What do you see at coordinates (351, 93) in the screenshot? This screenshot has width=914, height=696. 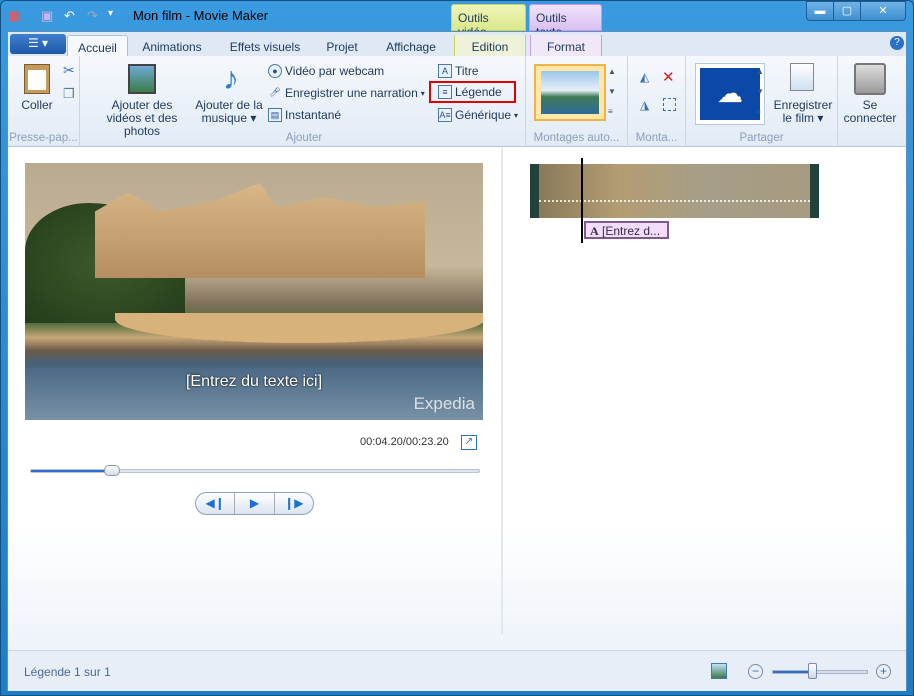 I see `narration-label: Enregistrer une narration` at bounding box center [351, 93].